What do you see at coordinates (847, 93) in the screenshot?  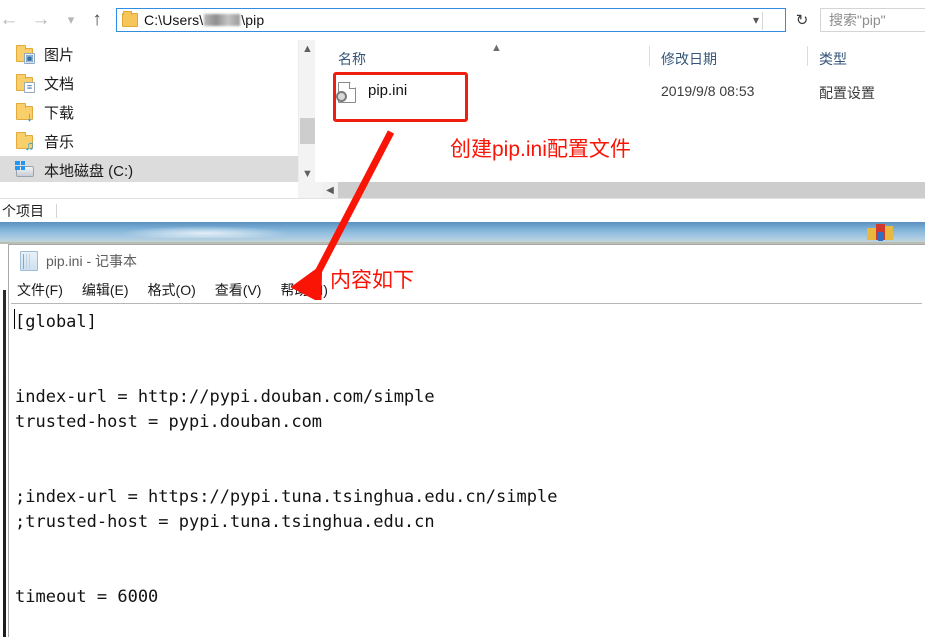 I see `file-type: 配置设置` at bounding box center [847, 93].